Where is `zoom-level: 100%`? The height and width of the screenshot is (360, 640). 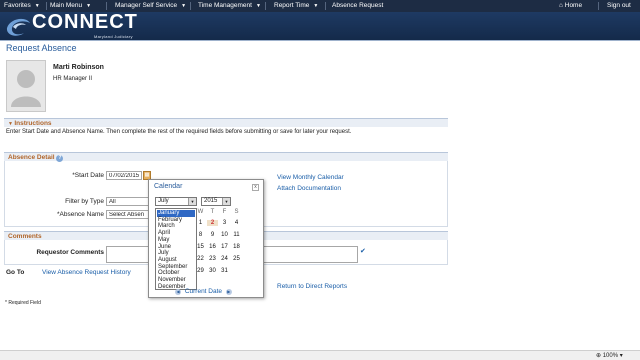
zoom-level: 100% is located at coordinates (610, 356).